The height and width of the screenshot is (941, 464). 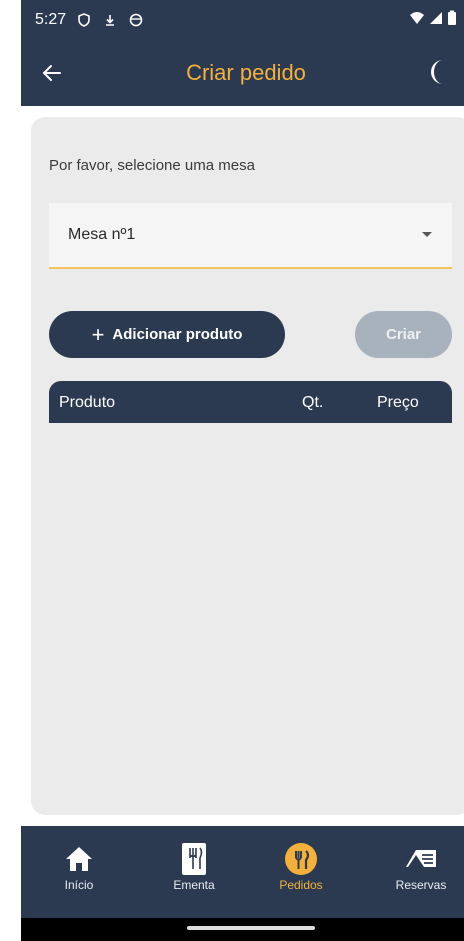 I want to click on app-bar: Criar pedido, so click(x=242, y=73).